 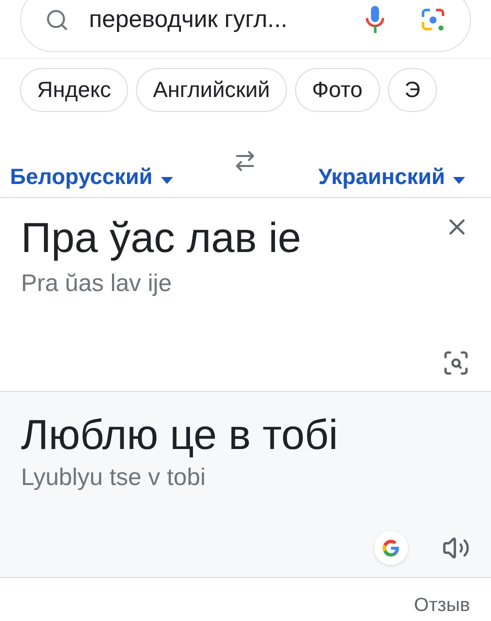 I want to click on filter-chip: Э, so click(x=413, y=90).